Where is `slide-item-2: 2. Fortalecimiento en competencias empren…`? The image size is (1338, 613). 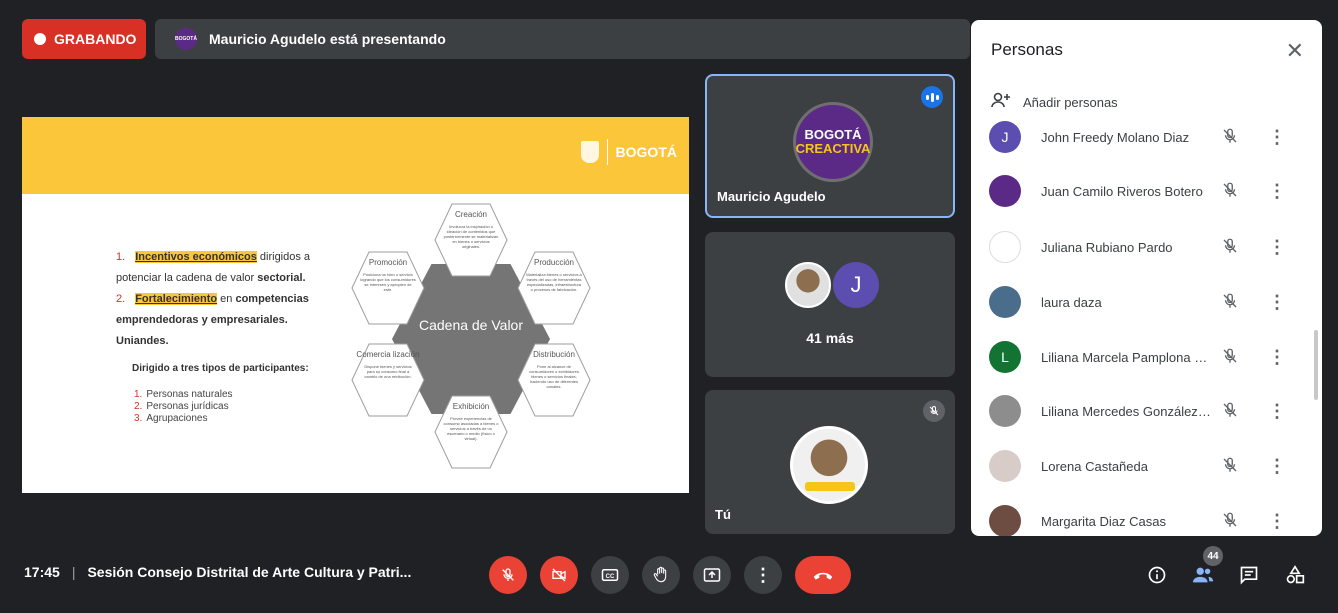 slide-item-2: 2. Fortalecimiento en competencias empren… is located at coordinates (212, 320).